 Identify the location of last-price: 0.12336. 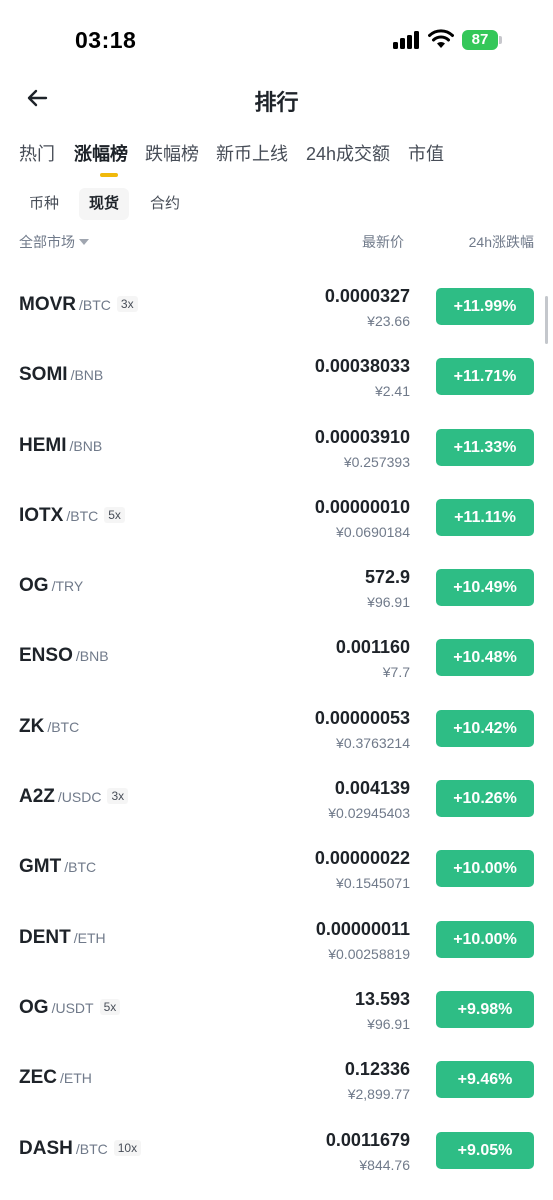
(377, 1069).